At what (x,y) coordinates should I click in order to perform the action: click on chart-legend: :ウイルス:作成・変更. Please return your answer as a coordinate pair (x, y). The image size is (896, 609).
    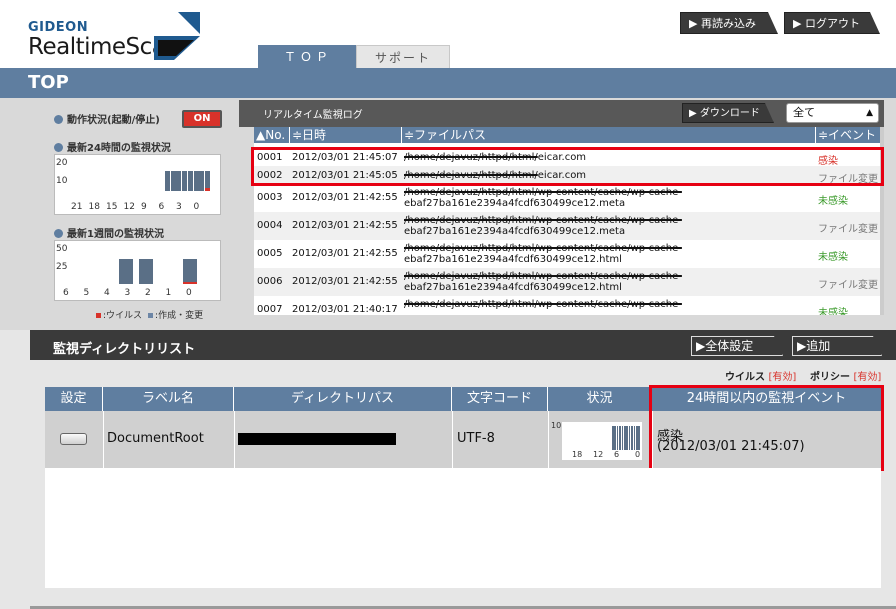
    Looking at the image, I should click on (149, 314).